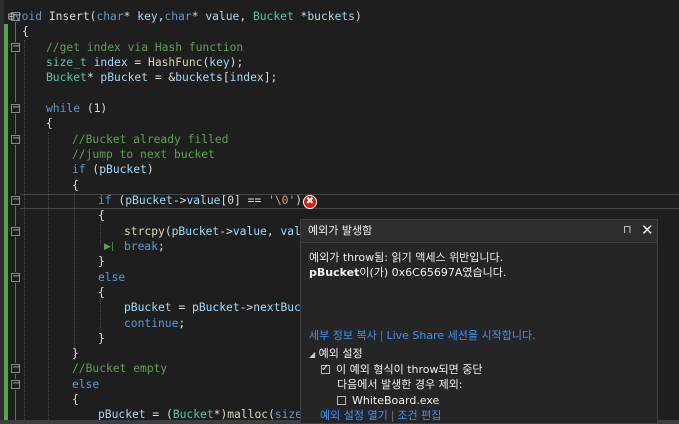  I want to click on code-token: //jump to next bucket, so click(143, 154).